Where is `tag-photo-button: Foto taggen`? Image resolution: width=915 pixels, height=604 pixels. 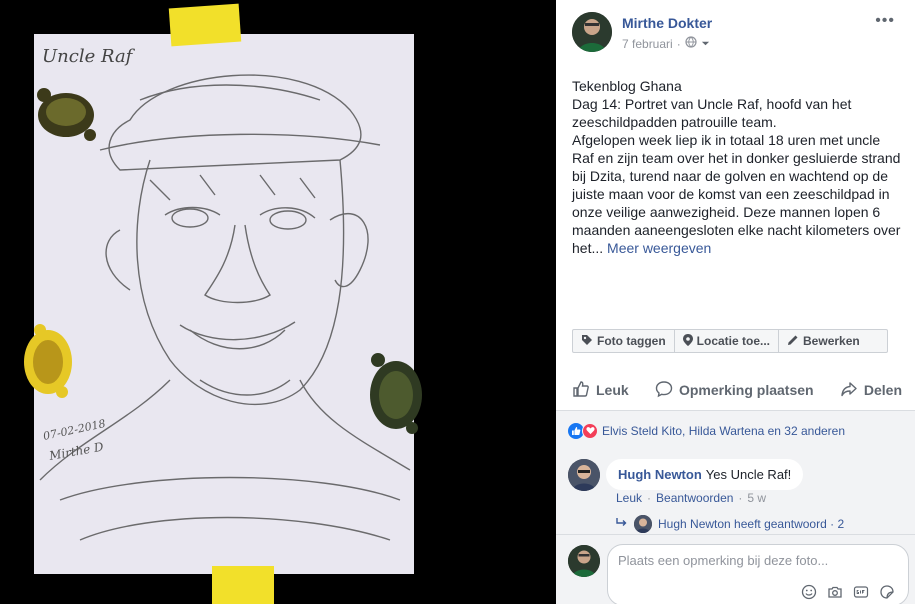 tag-photo-button: Foto taggen is located at coordinates (624, 341).